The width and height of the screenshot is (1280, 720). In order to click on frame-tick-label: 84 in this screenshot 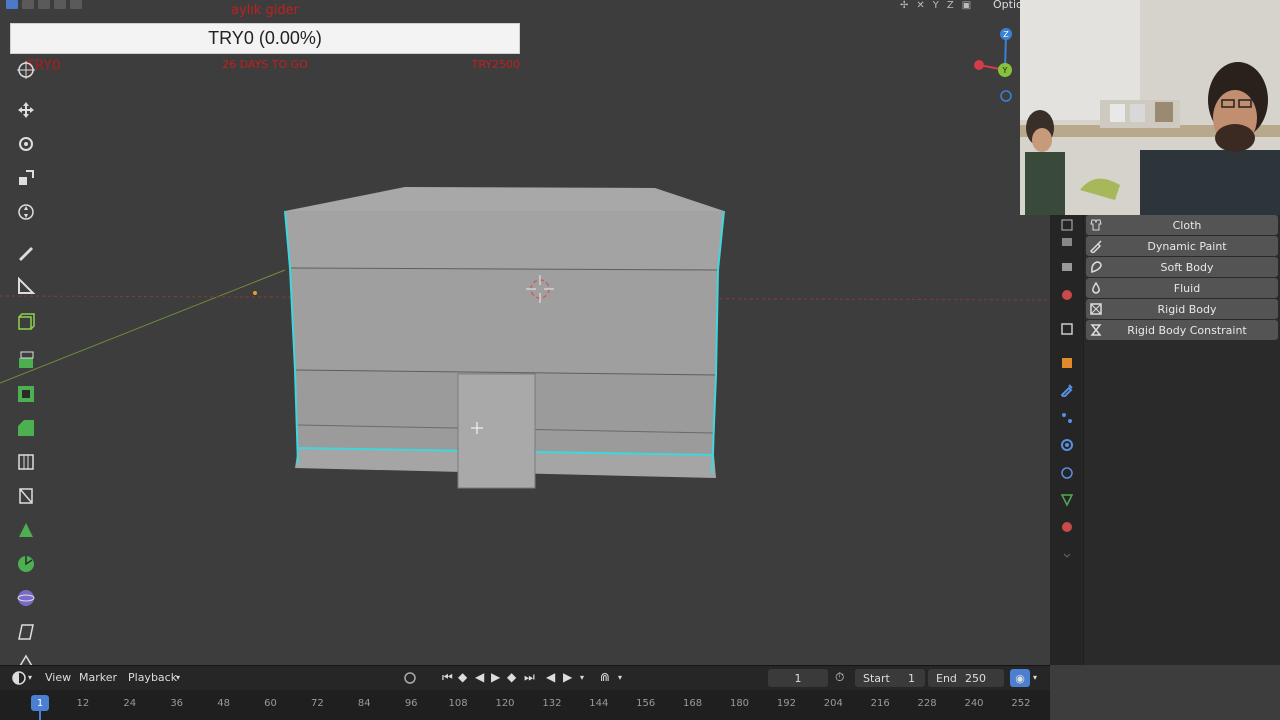, I will do `click(364, 703)`.